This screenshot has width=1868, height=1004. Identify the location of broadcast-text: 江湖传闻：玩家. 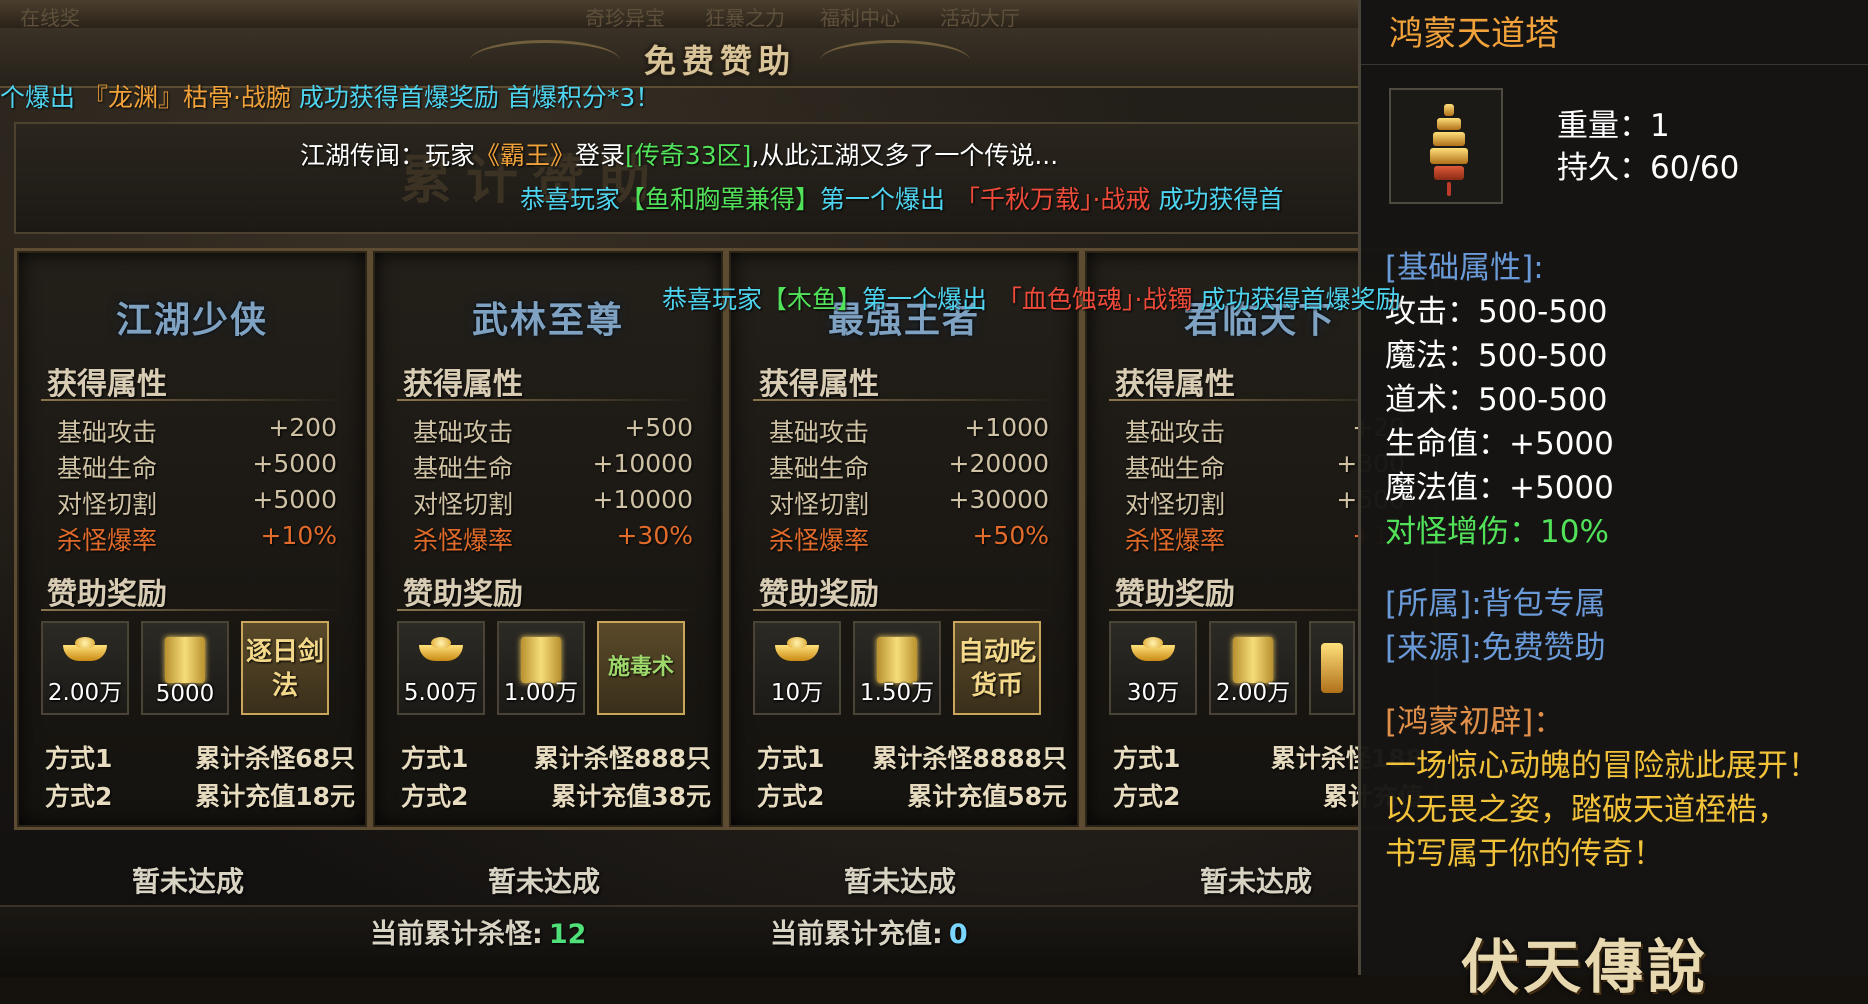
(388, 155).